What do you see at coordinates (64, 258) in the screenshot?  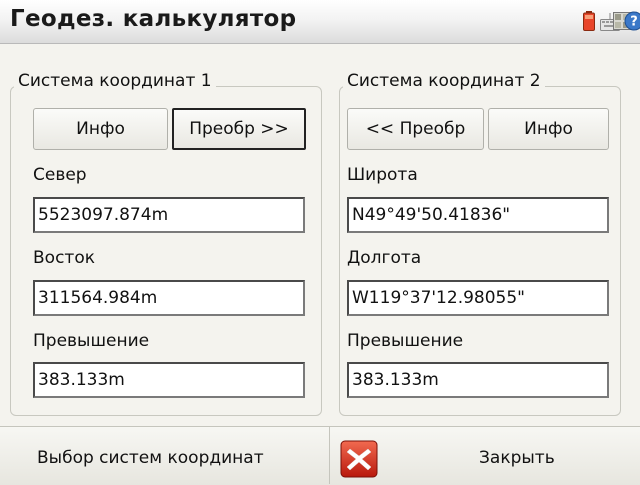 I see `east-label: Восток` at bounding box center [64, 258].